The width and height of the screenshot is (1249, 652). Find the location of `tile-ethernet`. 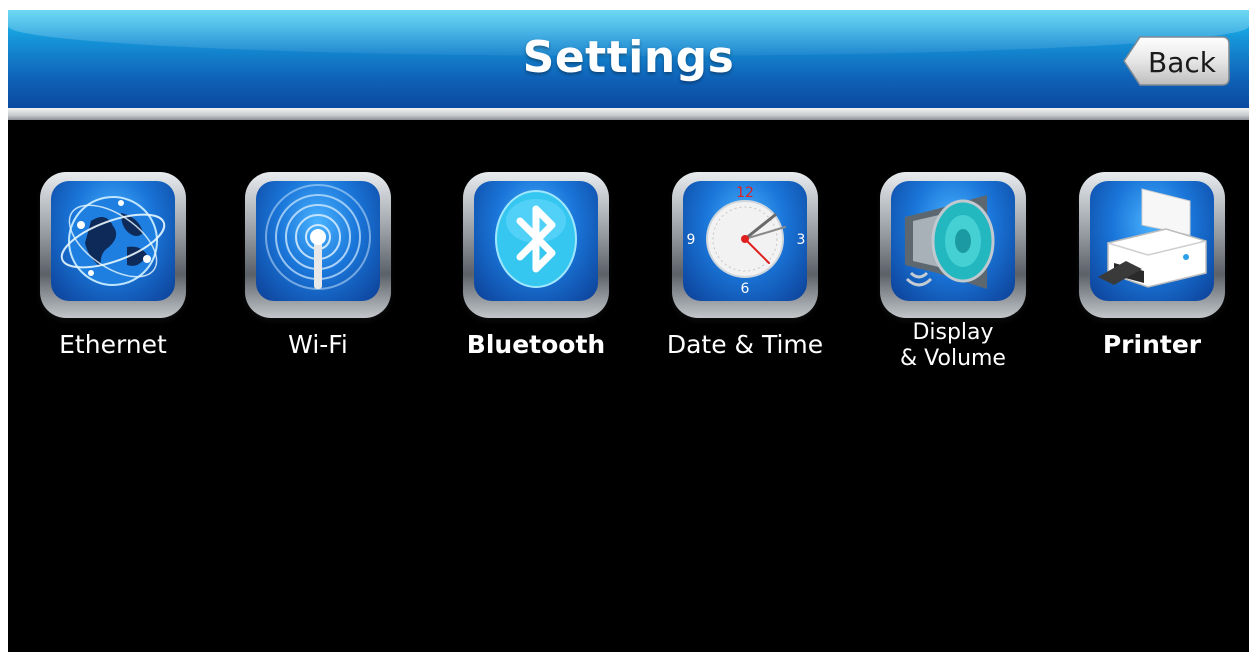

tile-ethernet is located at coordinates (113, 245).